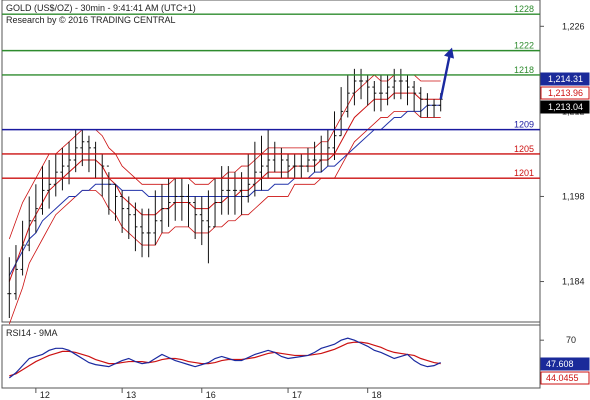 Image resolution: width=590 pixels, height=400 pixels. What do you see at coordinates (271, 356) in the screenshot?
I see `rsi-panel-frame` at bounding box center [271, 356].